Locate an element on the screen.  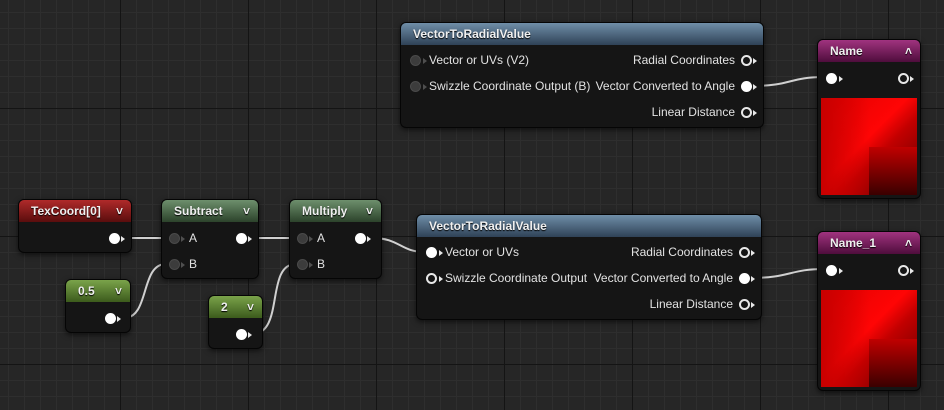
node-title-text: Subtract is located at coordinates (198, 211).